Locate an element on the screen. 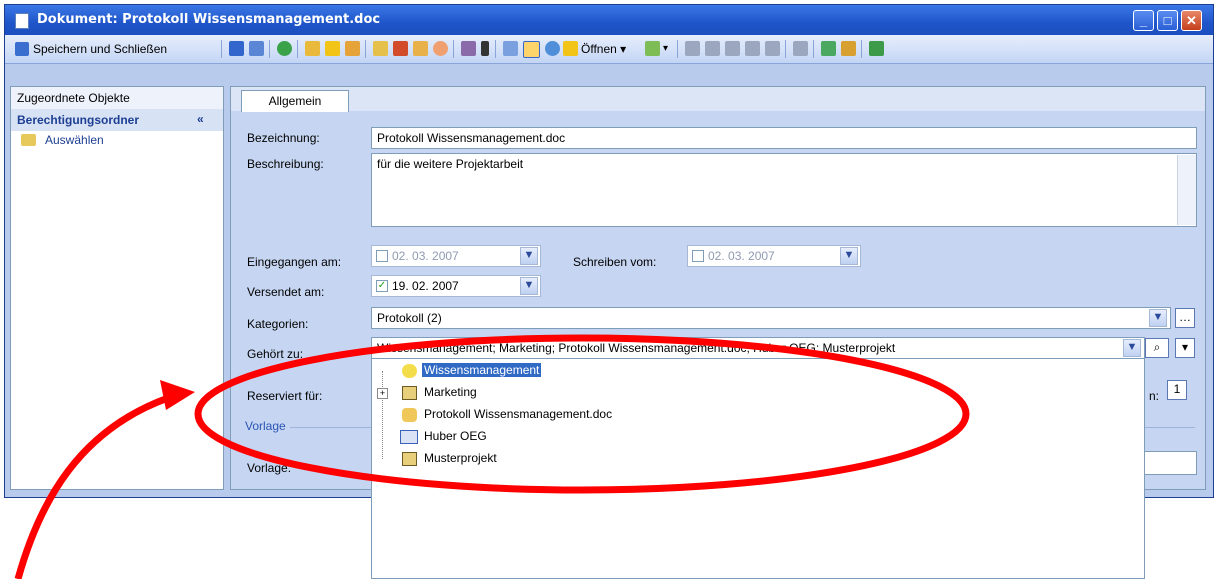 This screenshot has height=579, width=1222. tree-item: Protokoll Wissensmanagement.doc is located at coordinates (572, 415).